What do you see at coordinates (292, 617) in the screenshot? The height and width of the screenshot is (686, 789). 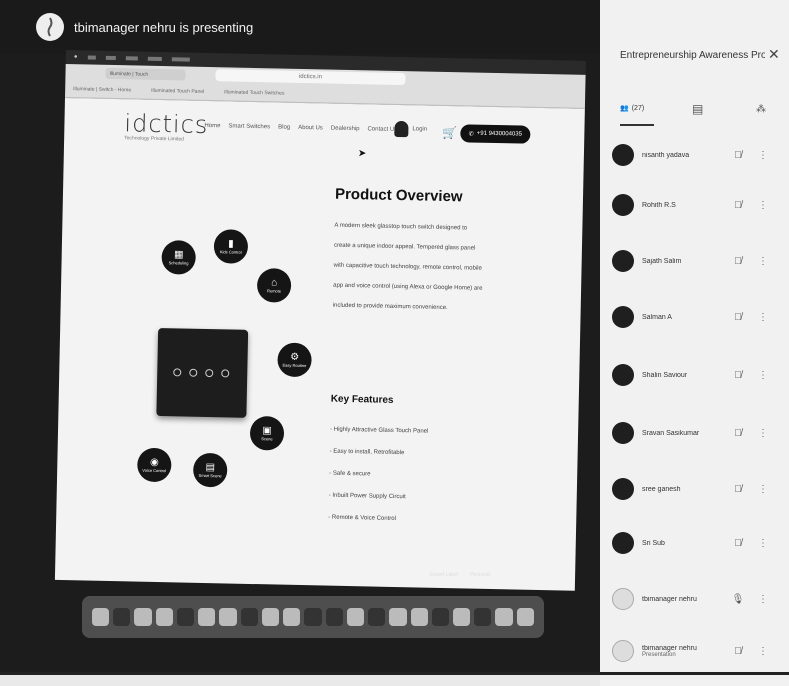 I see `music-icon` at bounding box center [292, 617].